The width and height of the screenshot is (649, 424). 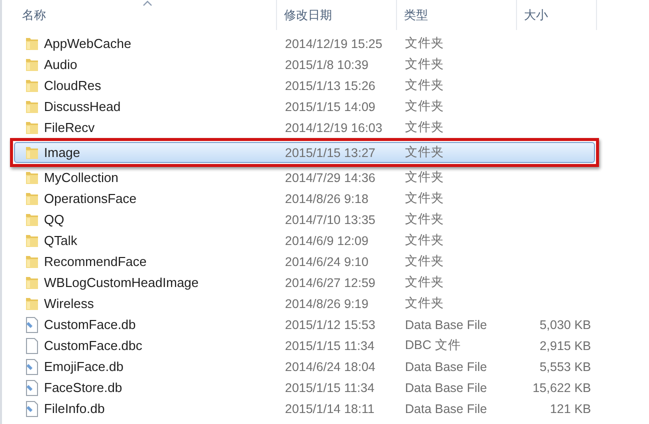 I want to click on file-size: 5,030 KB, so click(x=564, y=325).